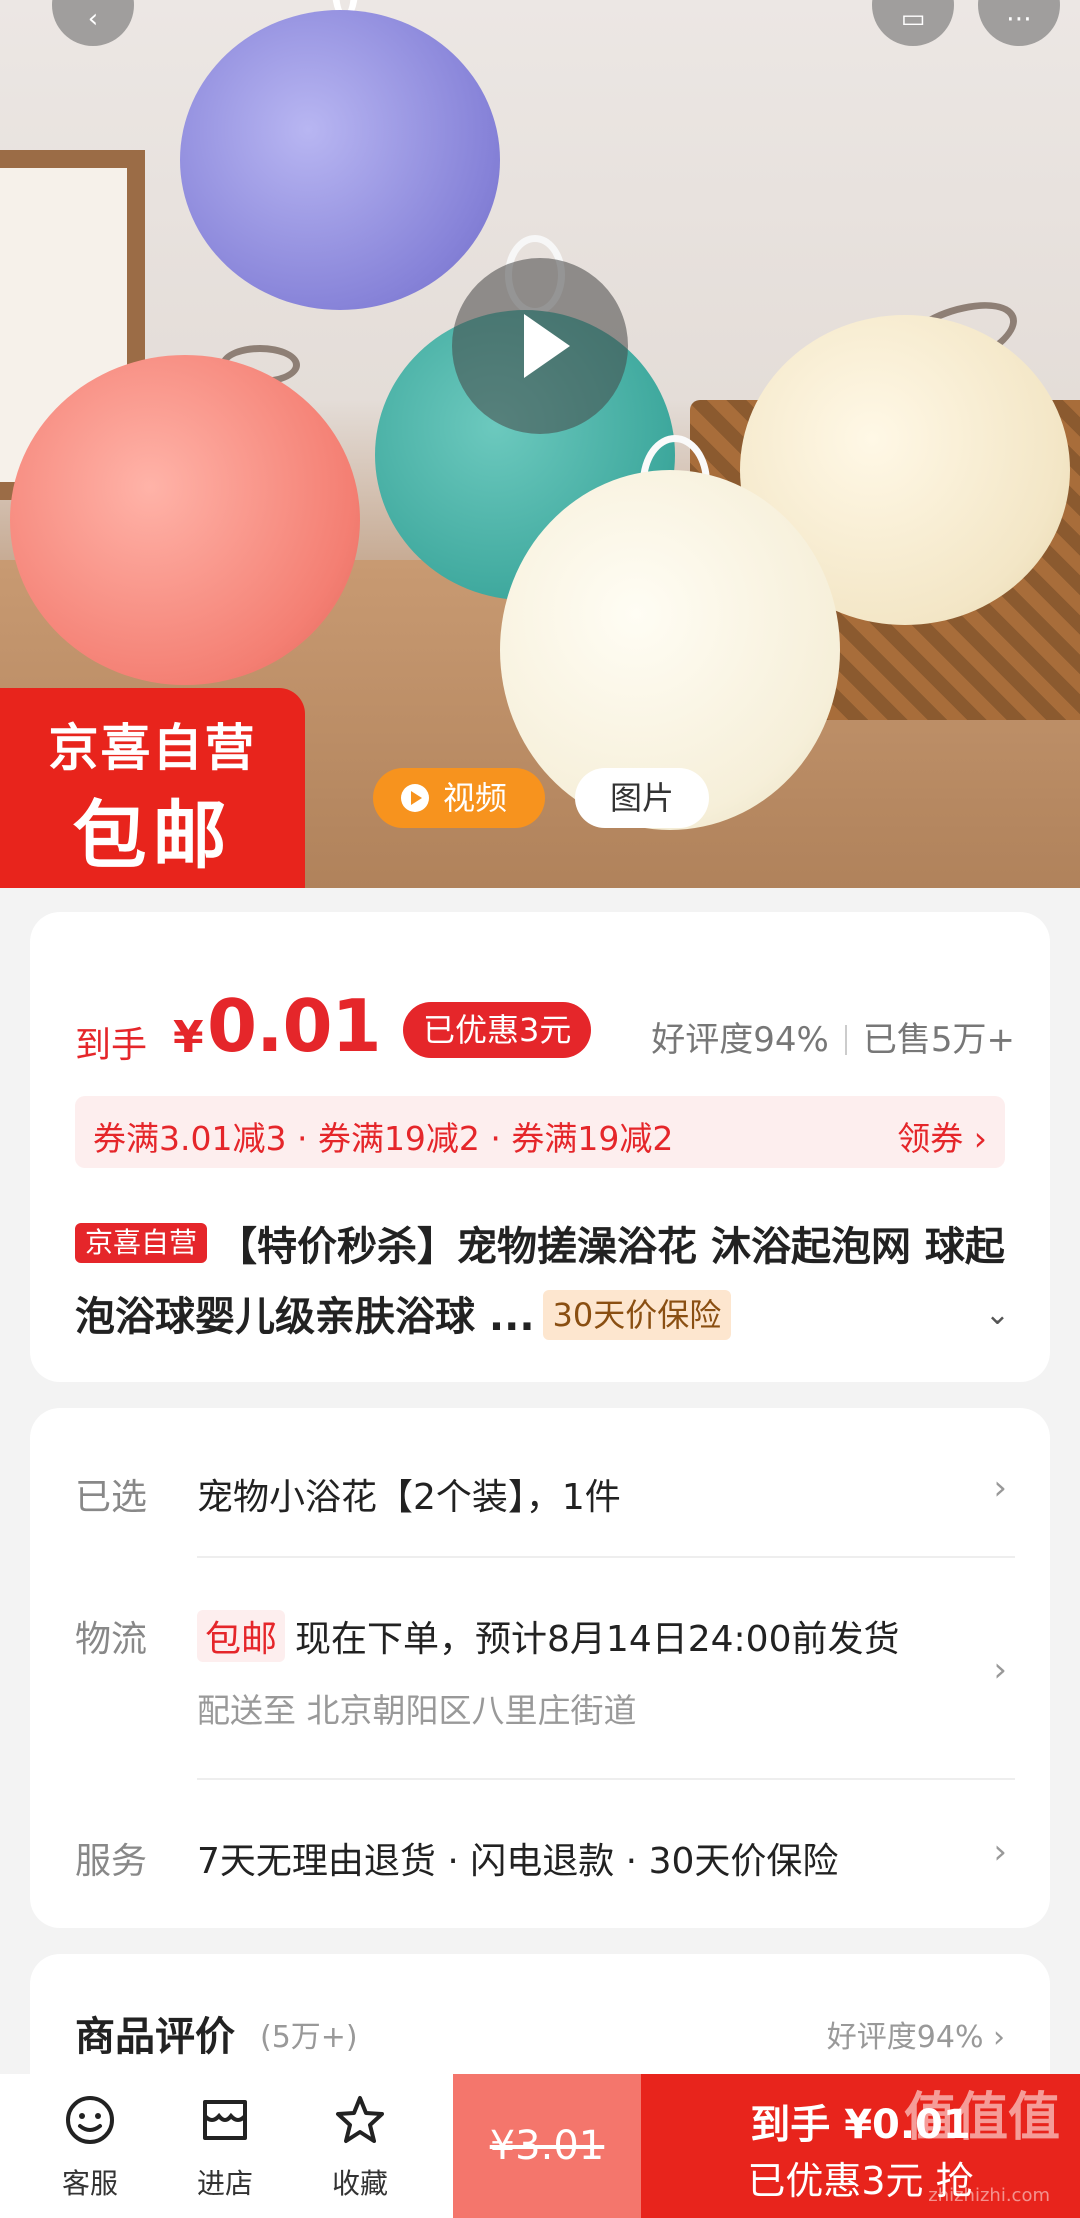 This screenshot has width=1080, height=2218. Describe the element at coordinates (359, 2183) in the screenshot. I see `favorite-label: 收藏` at that location.